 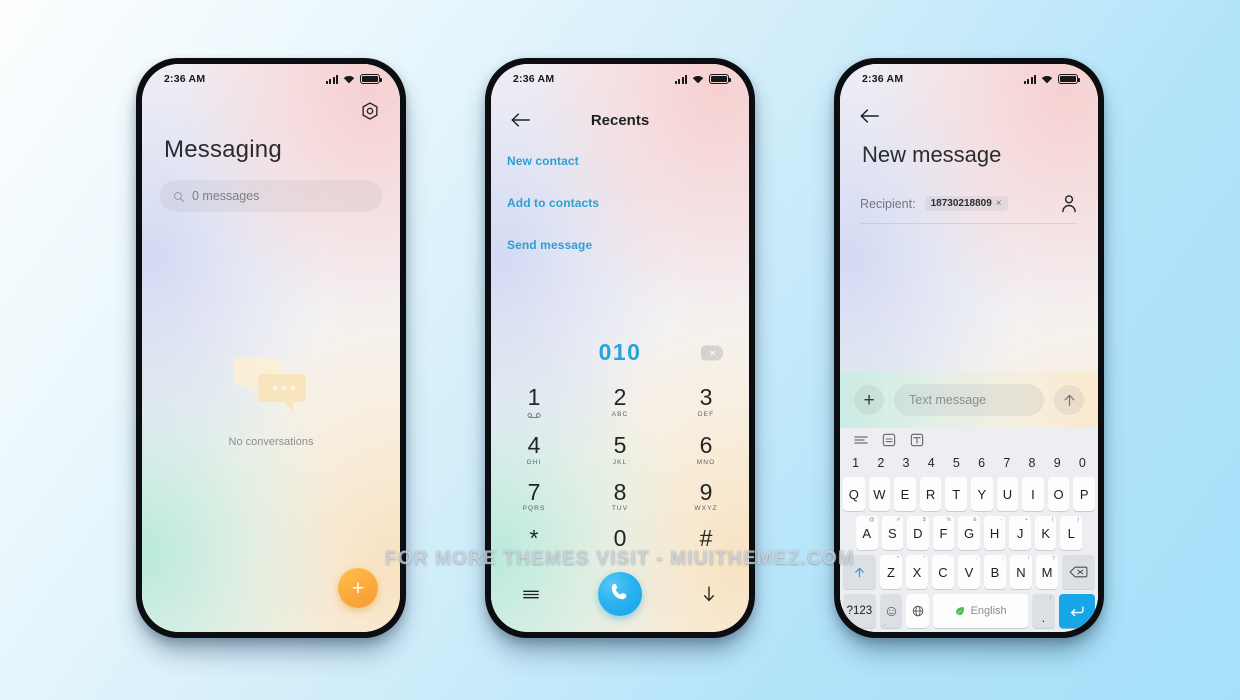 What do you see at coordinates (534, 496) in the screenshot?
I see `dialpad-key-7: 7 PQRS` at bounding box center [534, 496].